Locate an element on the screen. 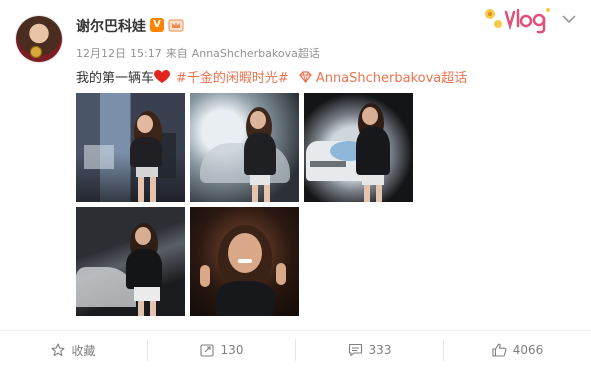  medal-icon is located at coordinates (36, 52).